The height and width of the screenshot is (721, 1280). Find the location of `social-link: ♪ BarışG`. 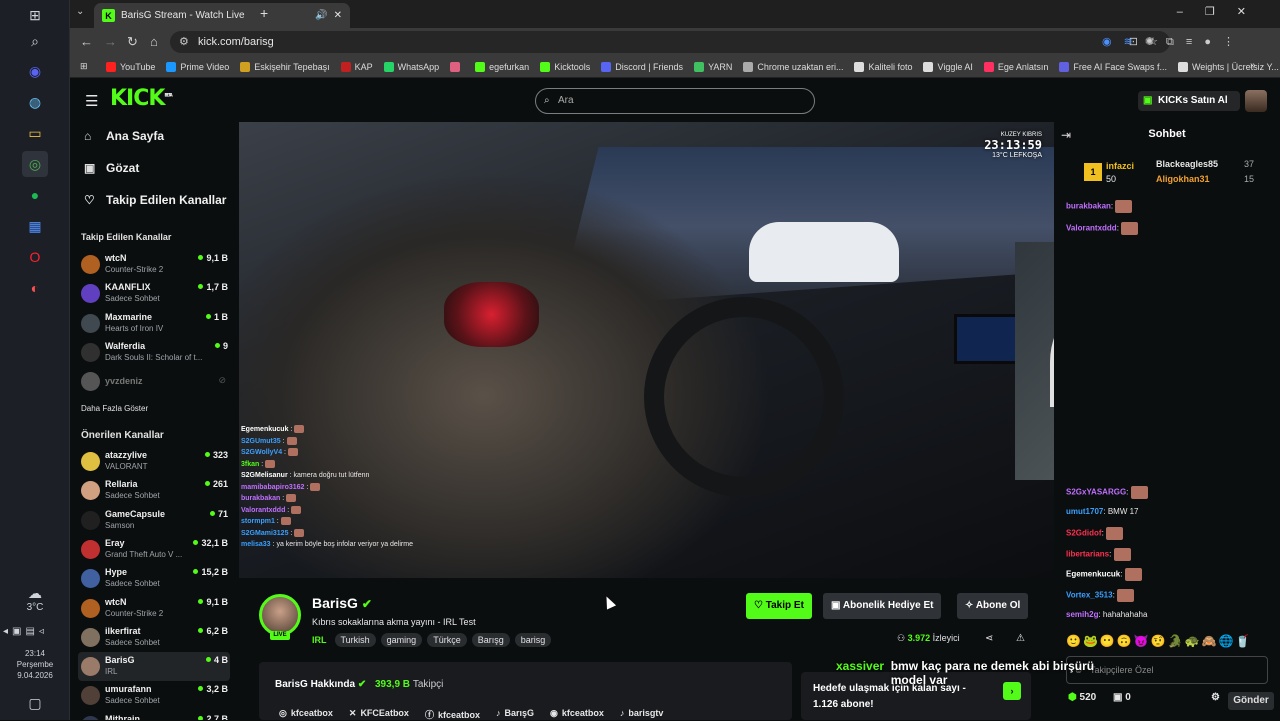

social-link: ♪ BarışG is located at coordinates (515, 714).